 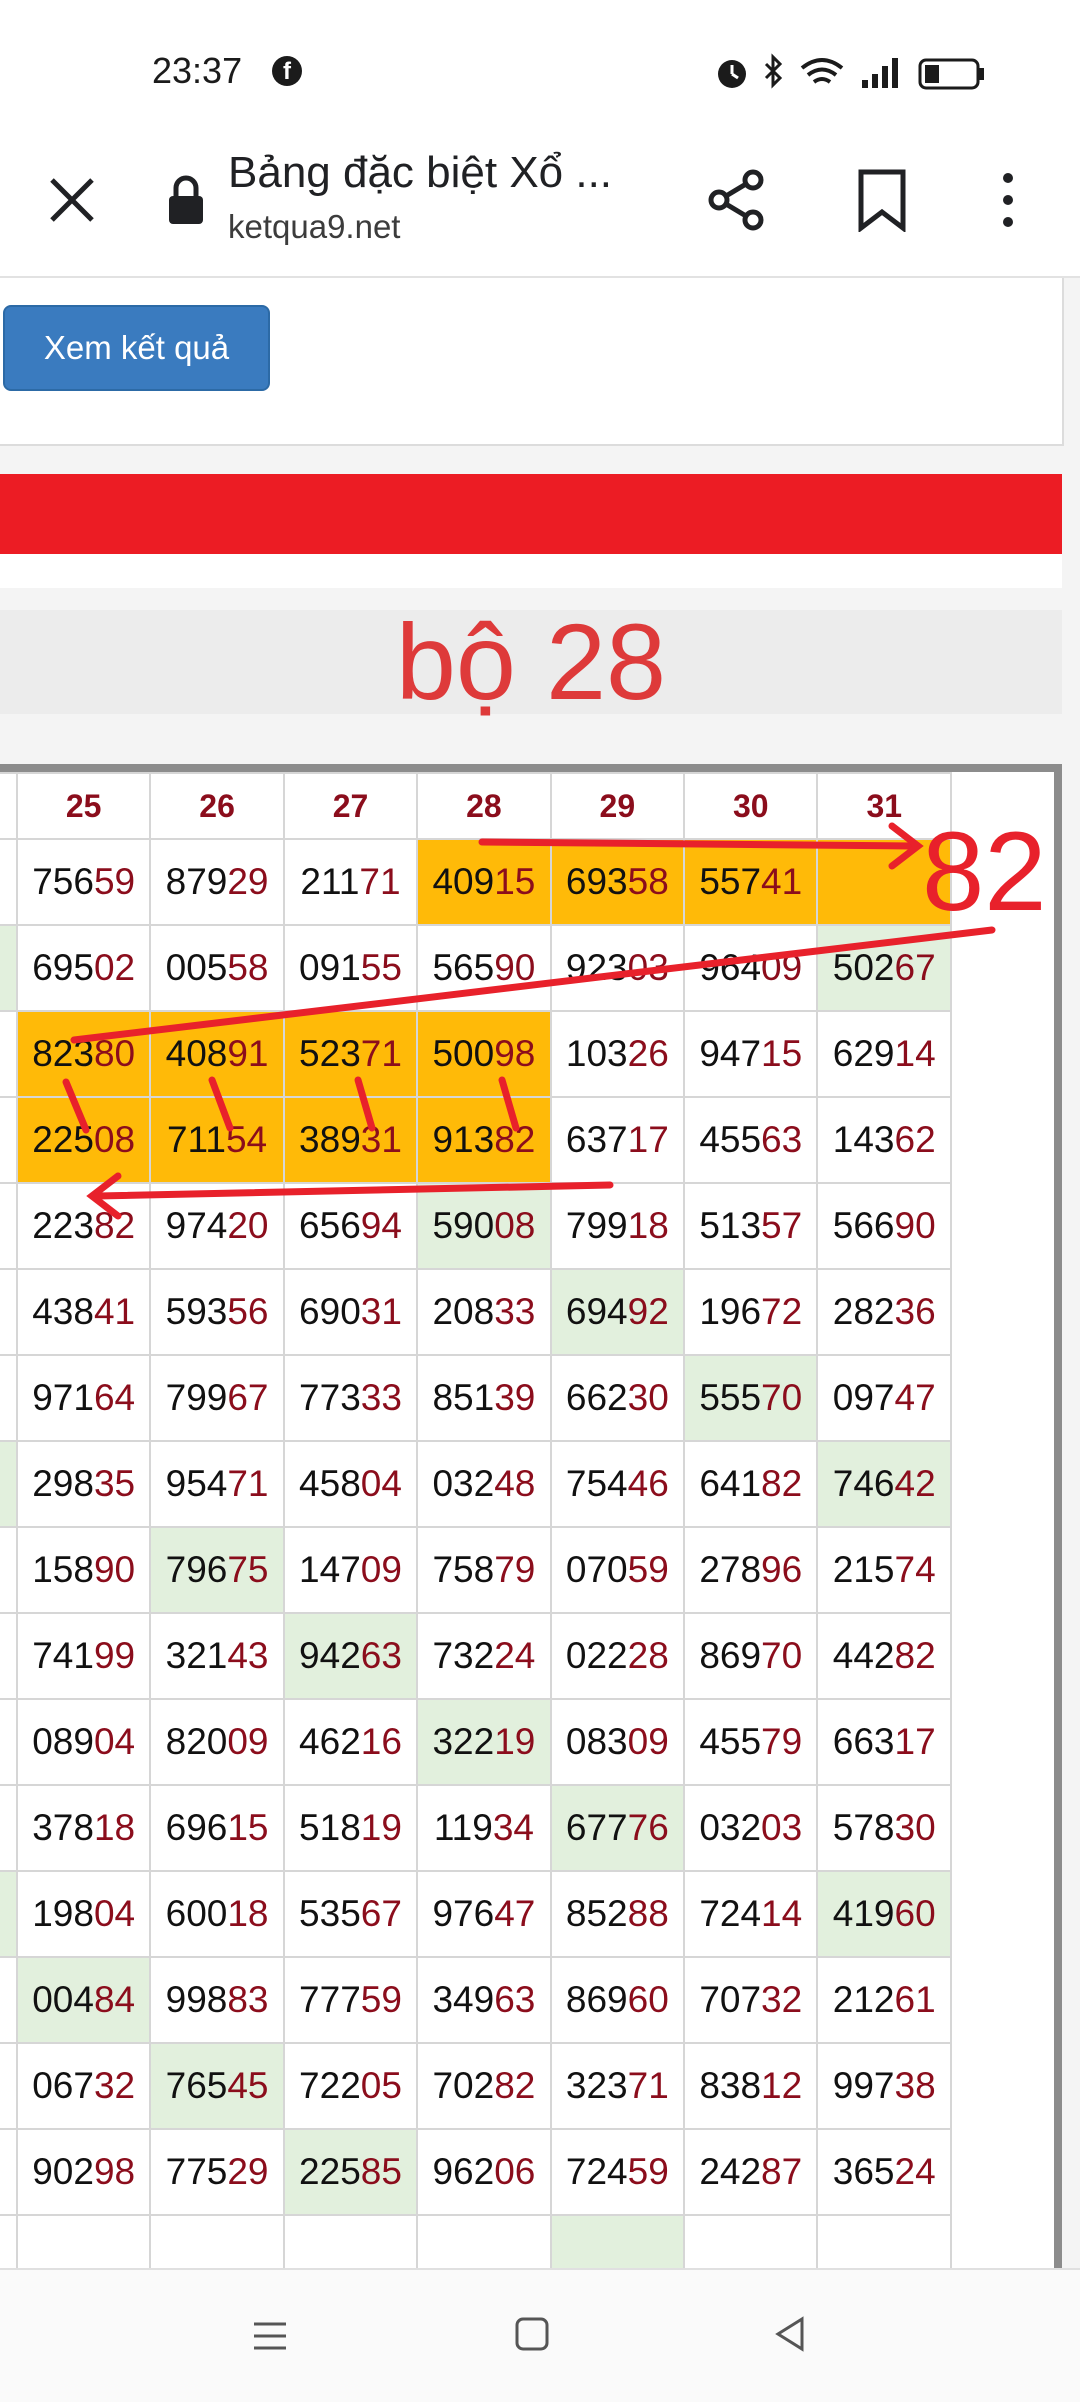 I want to click on cell-tail-digits: 04, so click(x=114, y=1741).